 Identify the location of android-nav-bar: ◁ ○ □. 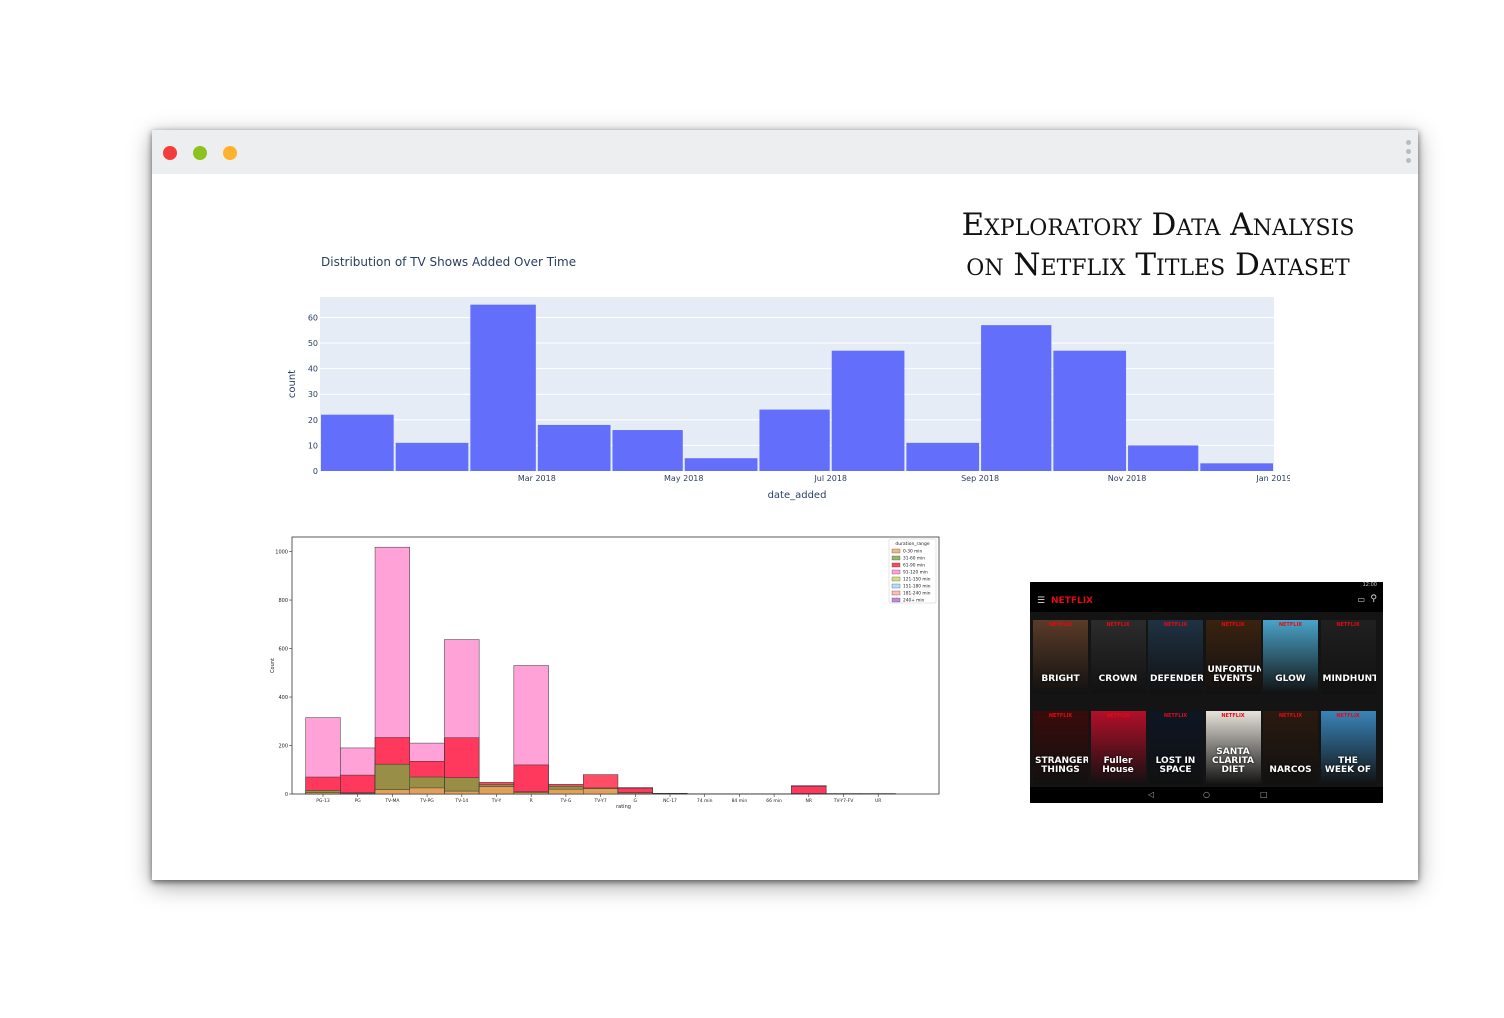
(1206, 795).